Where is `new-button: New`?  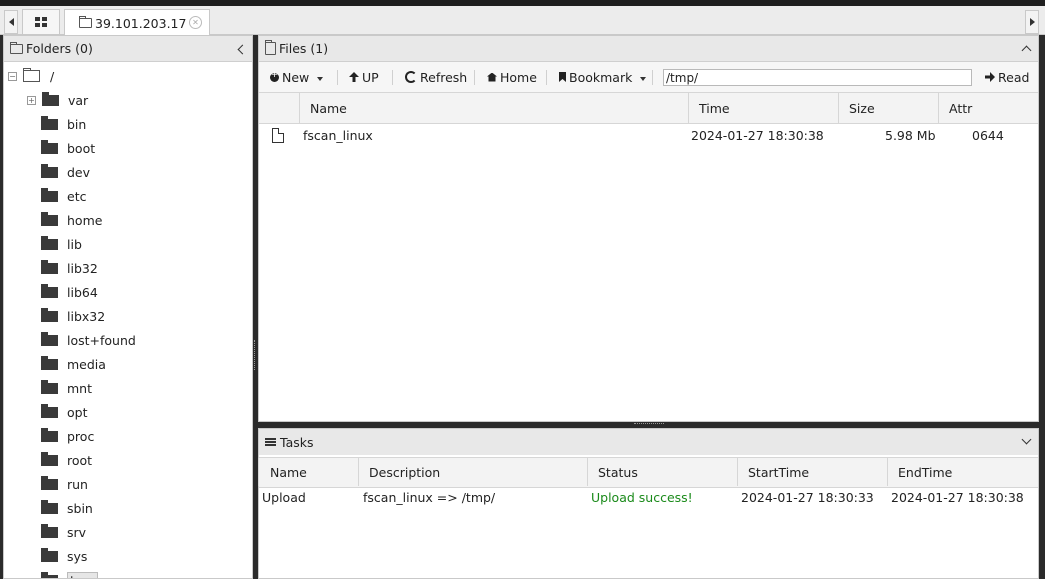
new-button: New is located at coordinates (297, 77).